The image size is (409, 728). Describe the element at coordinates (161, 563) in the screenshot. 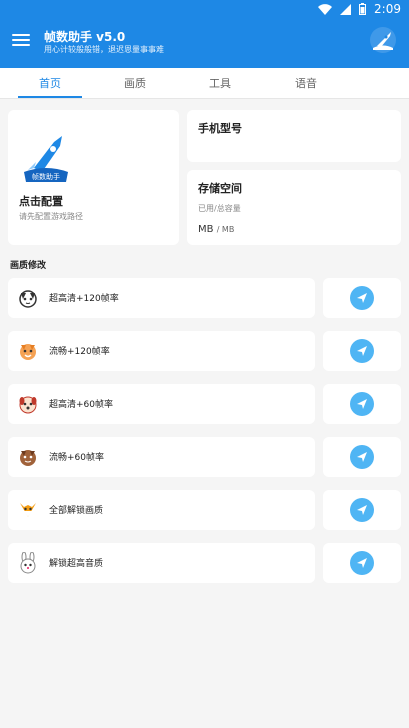

I see `list-item: 解锁超高音质` at that location.